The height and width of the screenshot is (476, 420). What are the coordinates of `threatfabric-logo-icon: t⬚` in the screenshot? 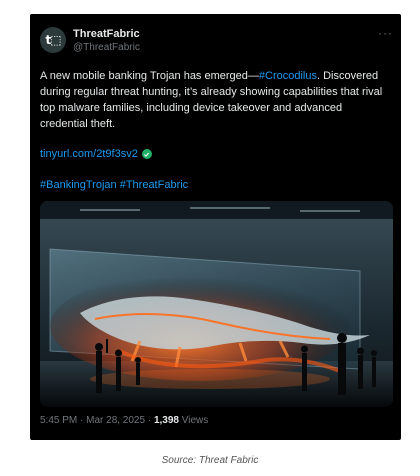 It's located at (53, 40).